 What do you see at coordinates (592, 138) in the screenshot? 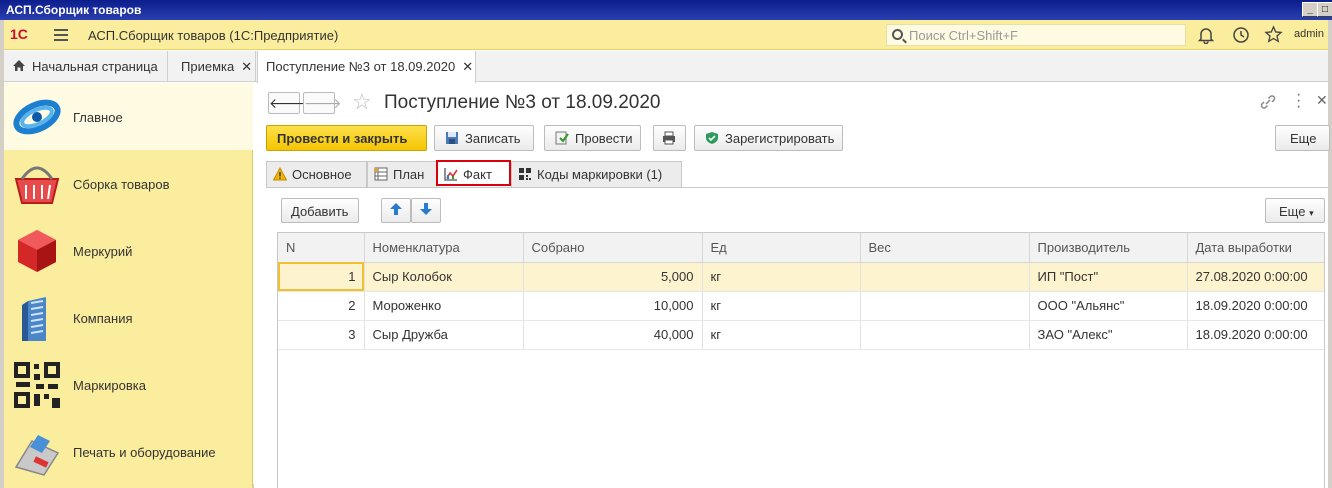
I see `post-button: Провести` at bounding box center [592, 138].